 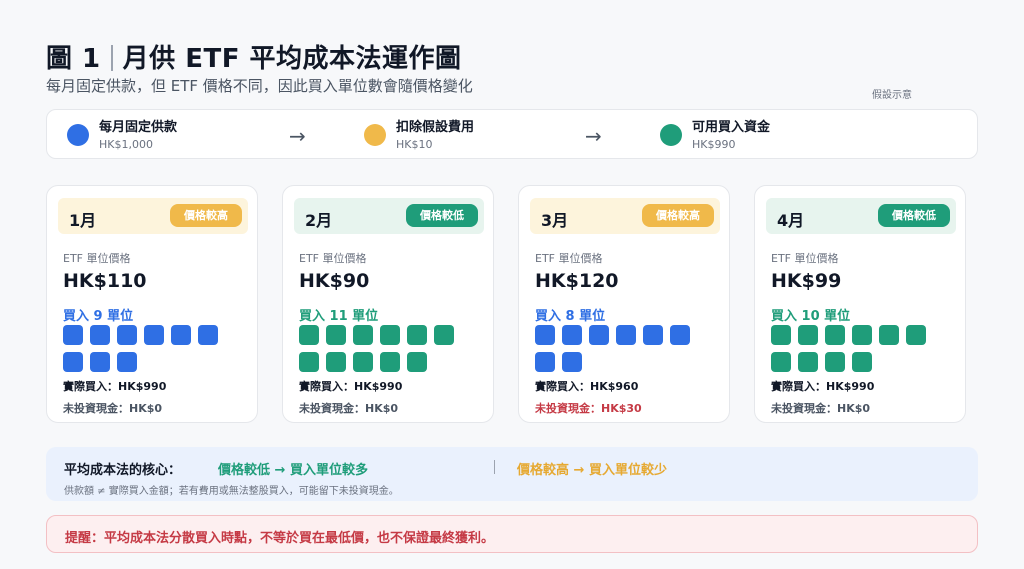 I want to click on flow-step-value: HK$990, so click(x=714, y=144).